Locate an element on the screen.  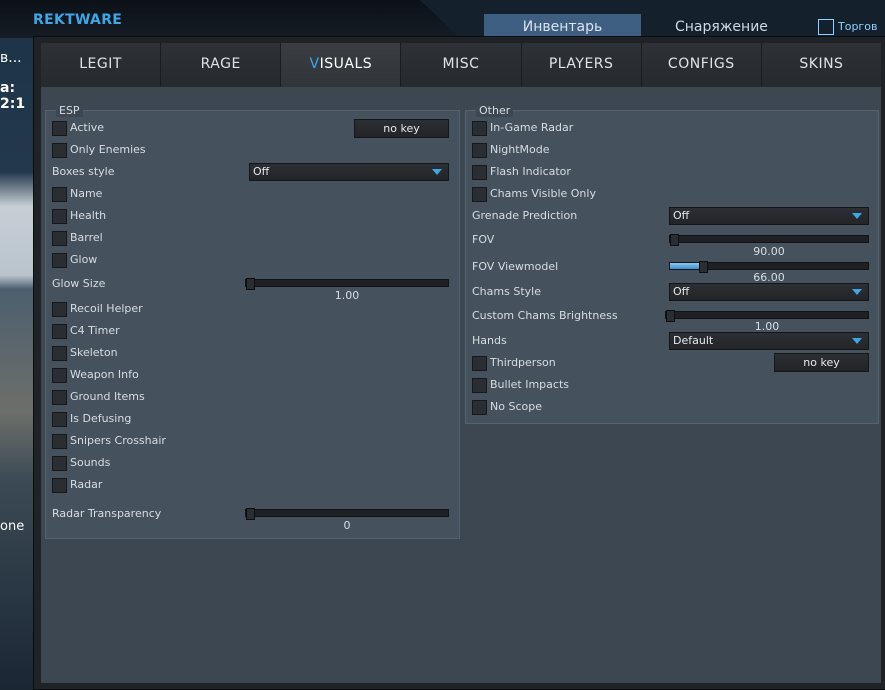
tab-legit: LEGIT is located at coordinates (101, 65).